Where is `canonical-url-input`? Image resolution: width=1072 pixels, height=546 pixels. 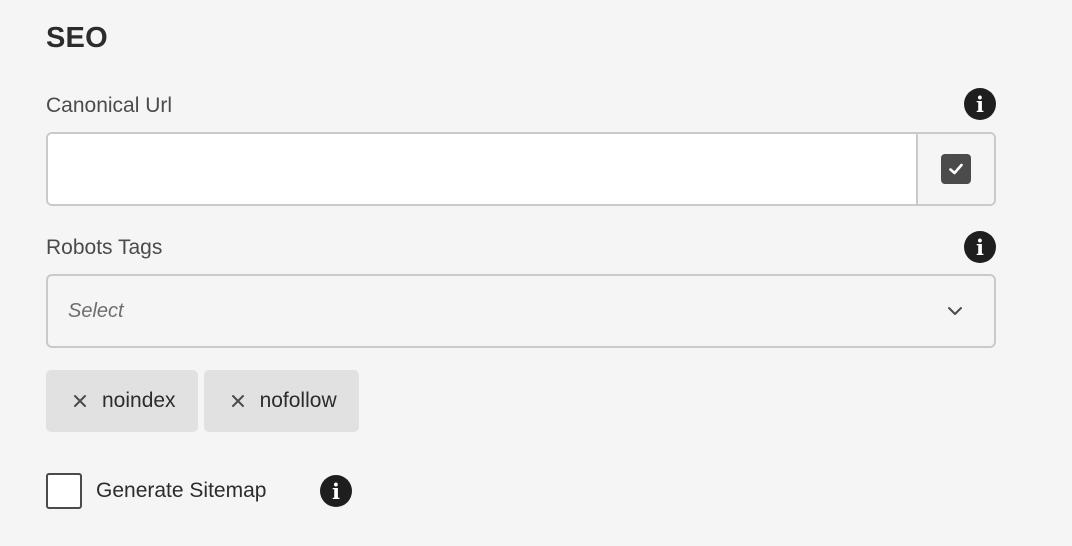 canonical-url-input is located at coordinates (482, 169).